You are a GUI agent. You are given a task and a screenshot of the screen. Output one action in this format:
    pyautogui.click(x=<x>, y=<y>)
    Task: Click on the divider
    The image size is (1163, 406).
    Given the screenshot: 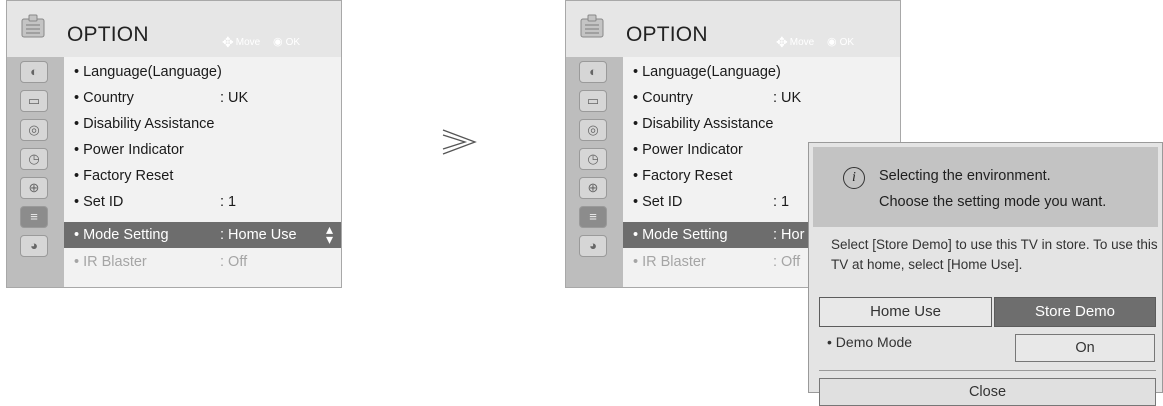 What is the action you would take?
    pyautogui.click(x=987, y=370)
    